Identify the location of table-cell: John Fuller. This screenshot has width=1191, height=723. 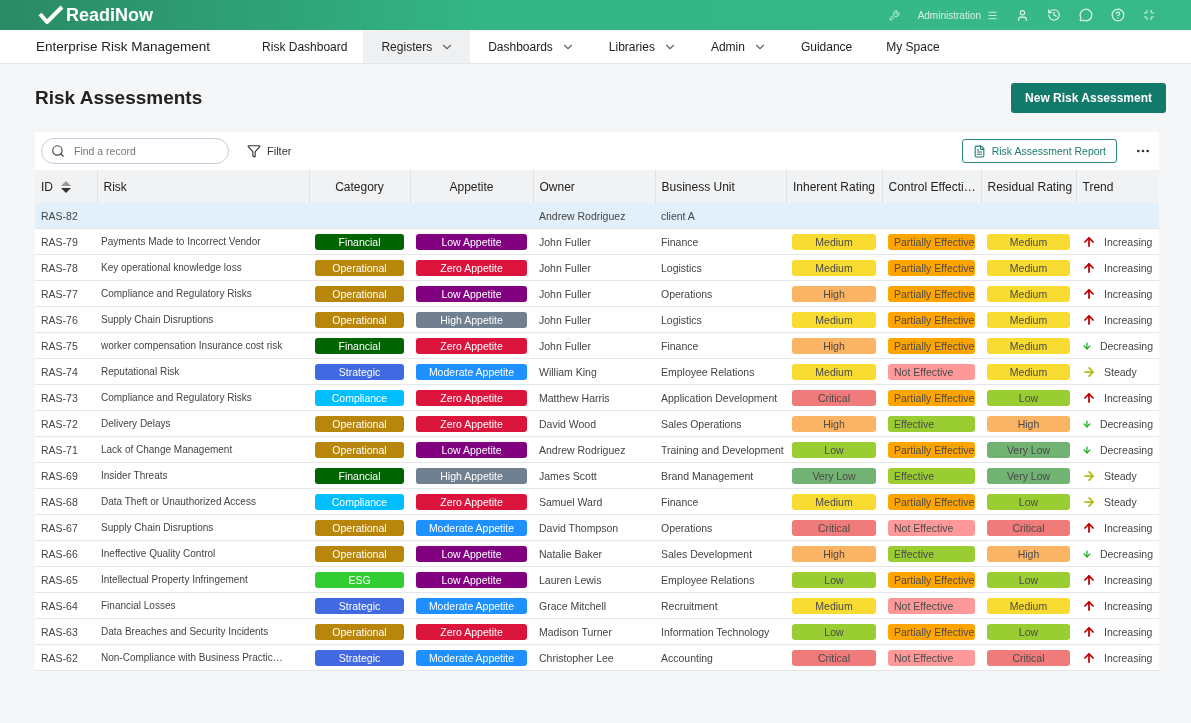
(594, 319).